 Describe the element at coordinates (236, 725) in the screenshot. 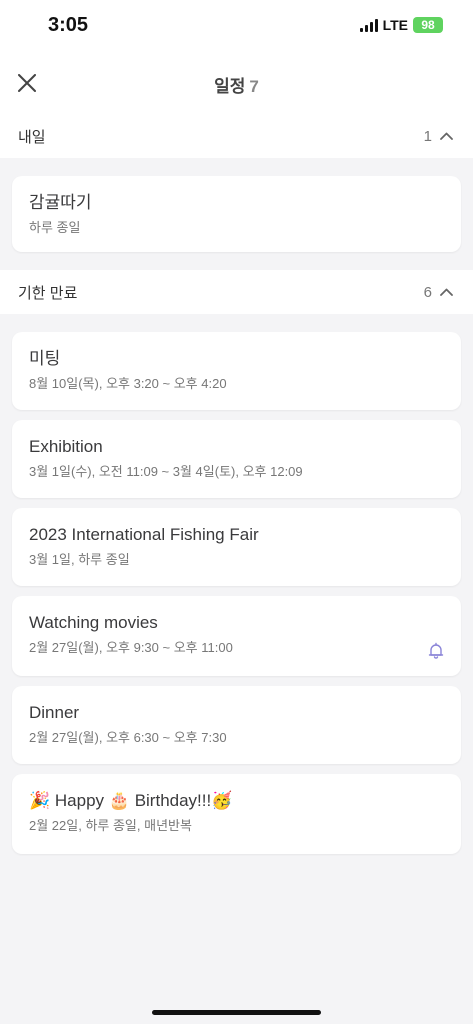

I see `schedule-card: Dinner 2월 27일(월), 오후 6:30 ~ 오후 7:30` at that location.